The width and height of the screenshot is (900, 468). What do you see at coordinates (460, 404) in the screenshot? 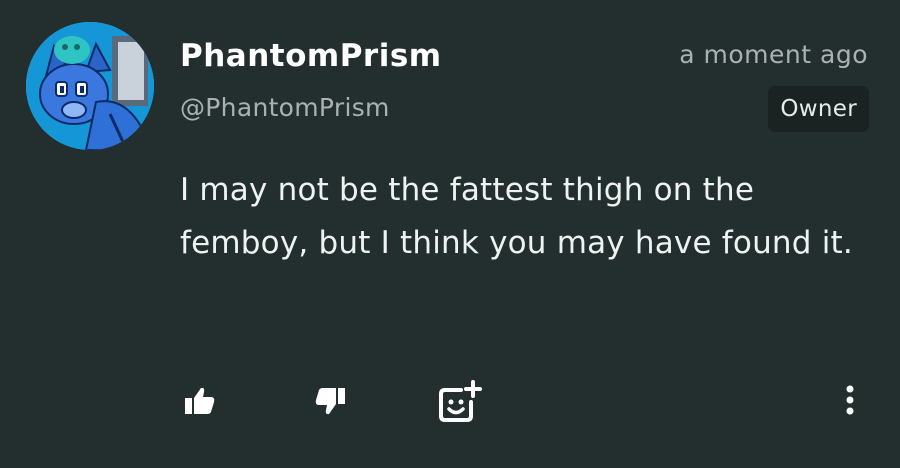
I see `add-reaction-icon` at bounding box center [460, 404].